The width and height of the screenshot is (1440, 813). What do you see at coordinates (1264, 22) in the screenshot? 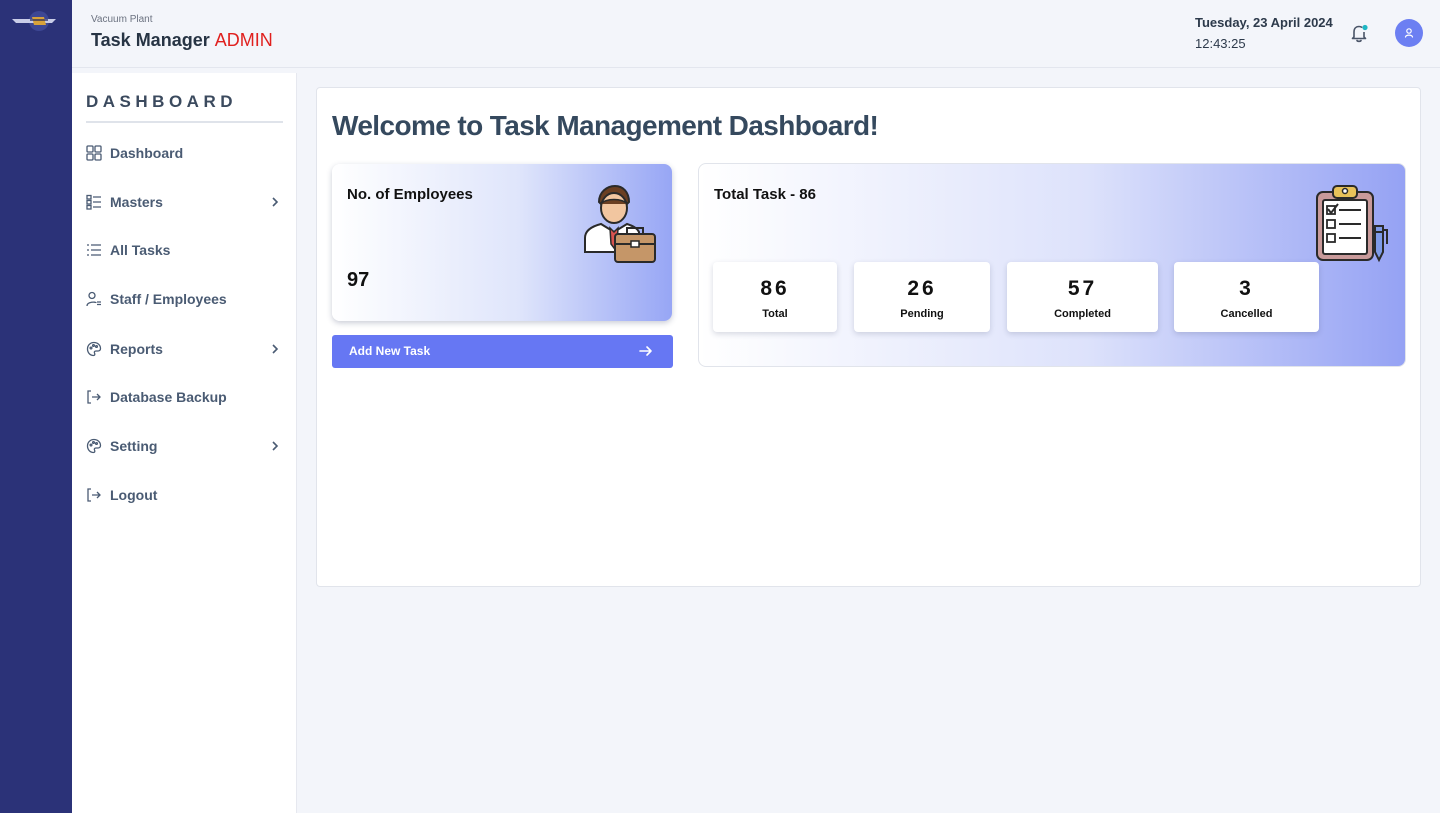
I see `current-date: Tuesday, 23 April 2024` at bounding box center [1264, 22].